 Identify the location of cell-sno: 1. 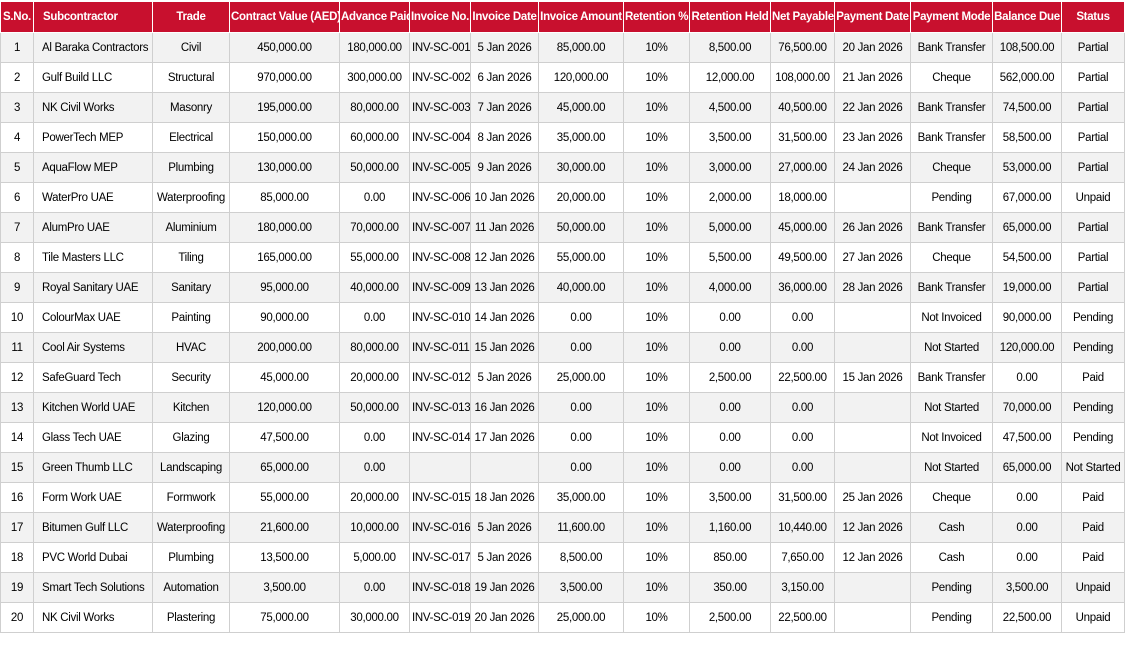
(17, 47).